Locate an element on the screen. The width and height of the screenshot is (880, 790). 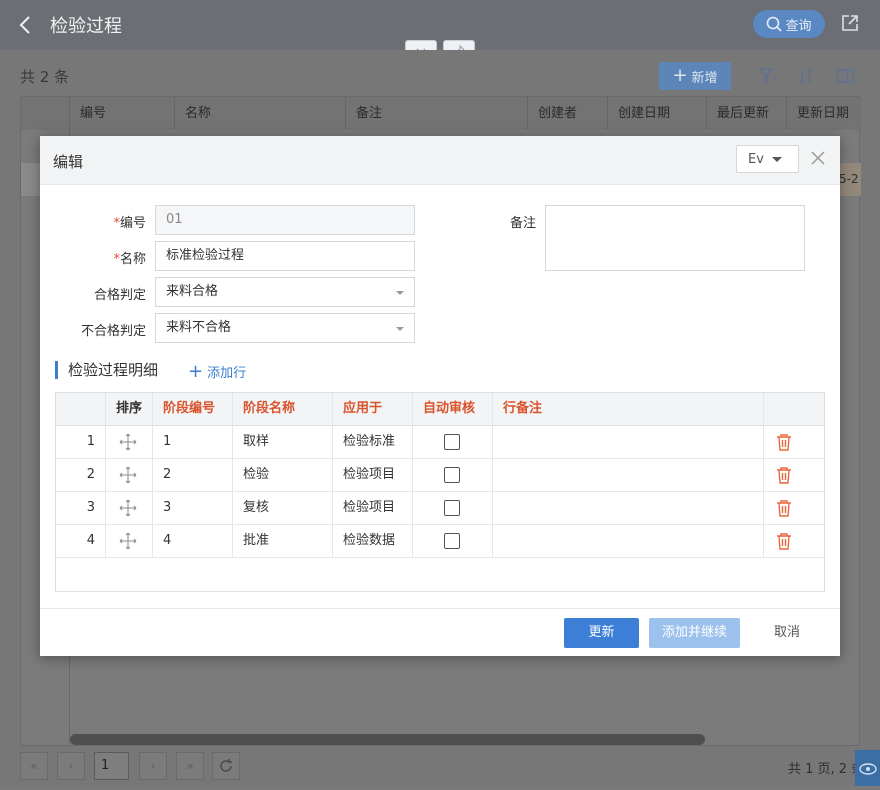
prev-page-icon: ‹ is located at coordinates (71, 766).